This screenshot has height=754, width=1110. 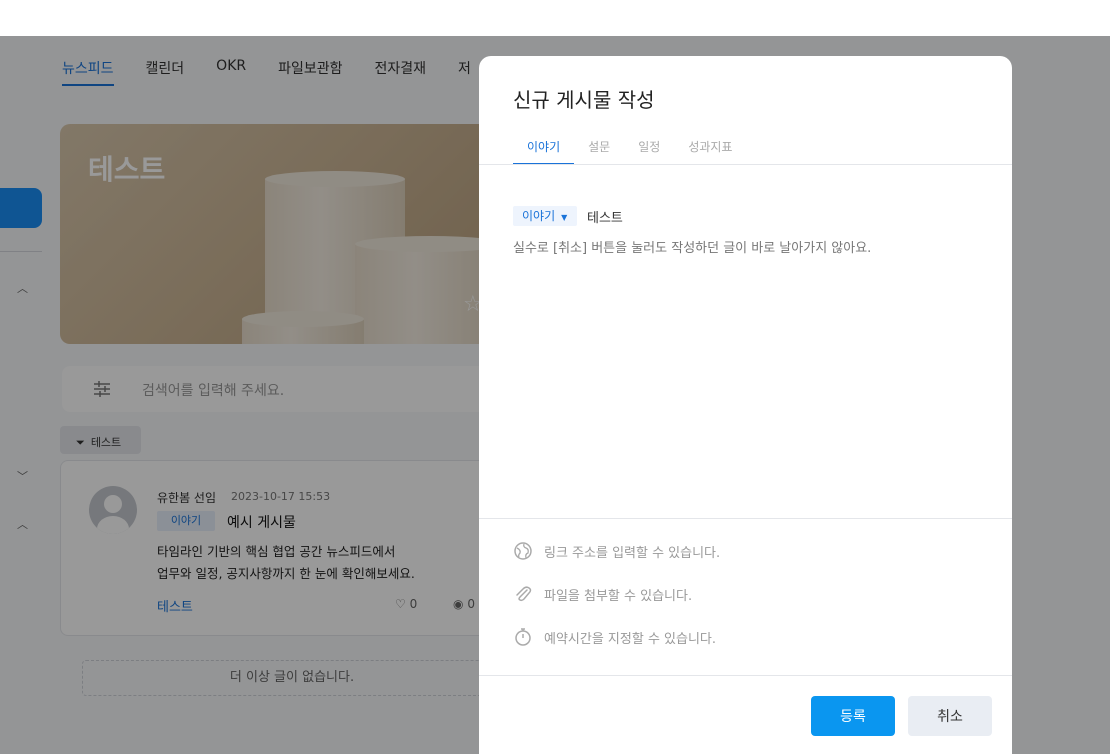 What do you see at coordinates (523, 637) in the screenshot?
I see `stopwatch-icon` at bounding box center [523, 637].